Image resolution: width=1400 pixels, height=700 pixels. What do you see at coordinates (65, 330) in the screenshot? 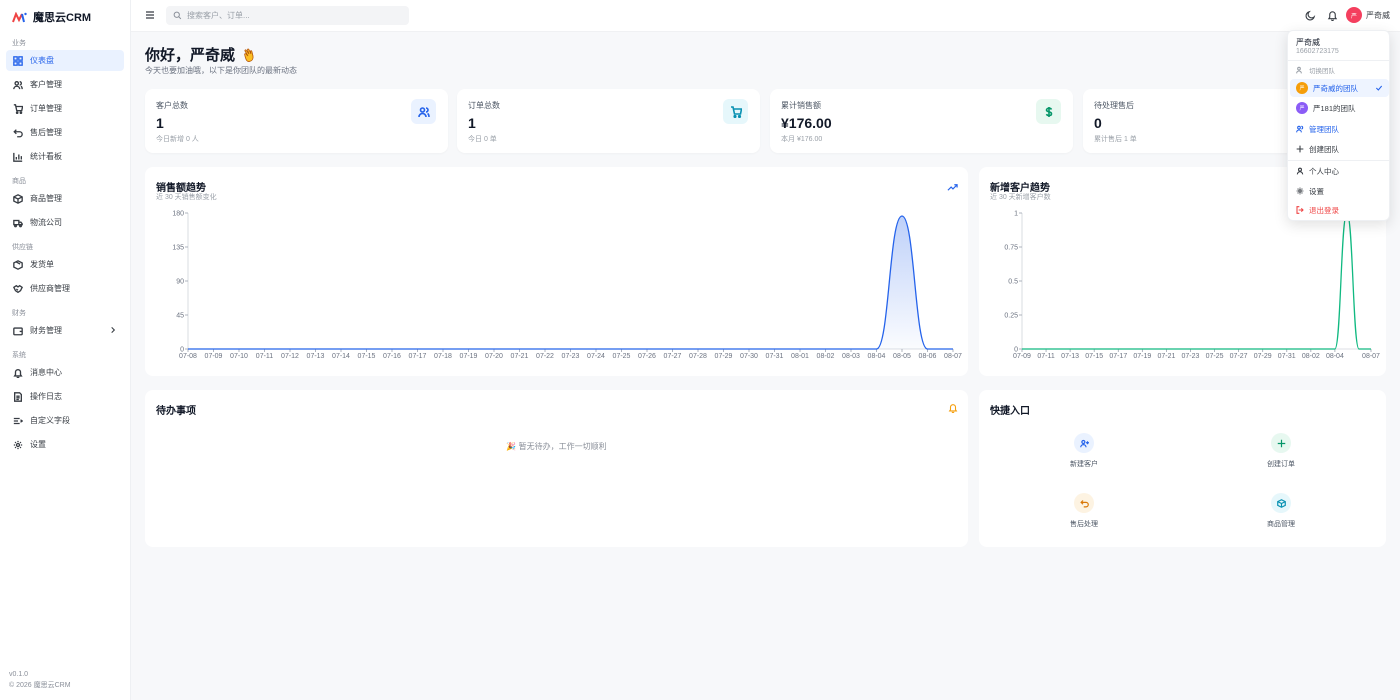
I see `sidebar-item-finance: 财务管理` at bounding box center [65, 330].